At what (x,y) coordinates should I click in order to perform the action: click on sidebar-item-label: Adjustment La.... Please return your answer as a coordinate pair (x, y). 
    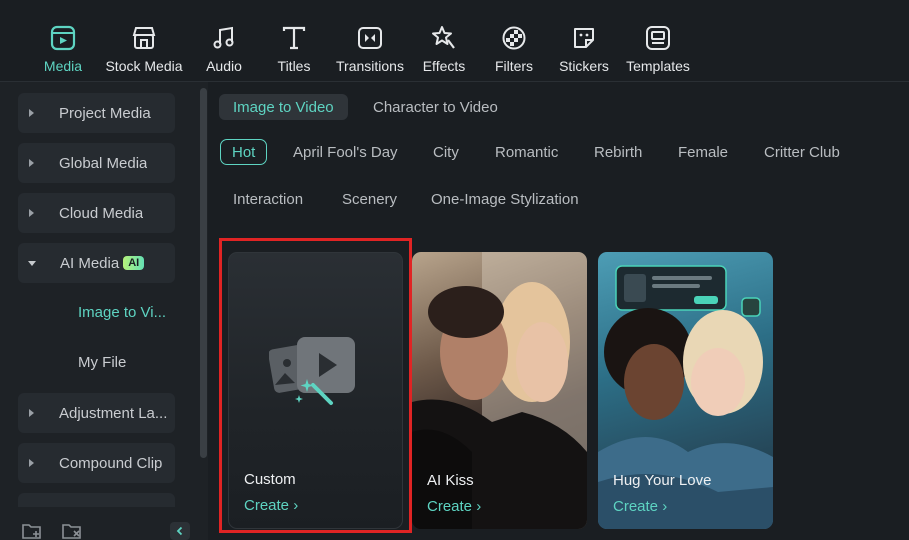
    Looking at the image, I should click on (113, 413).